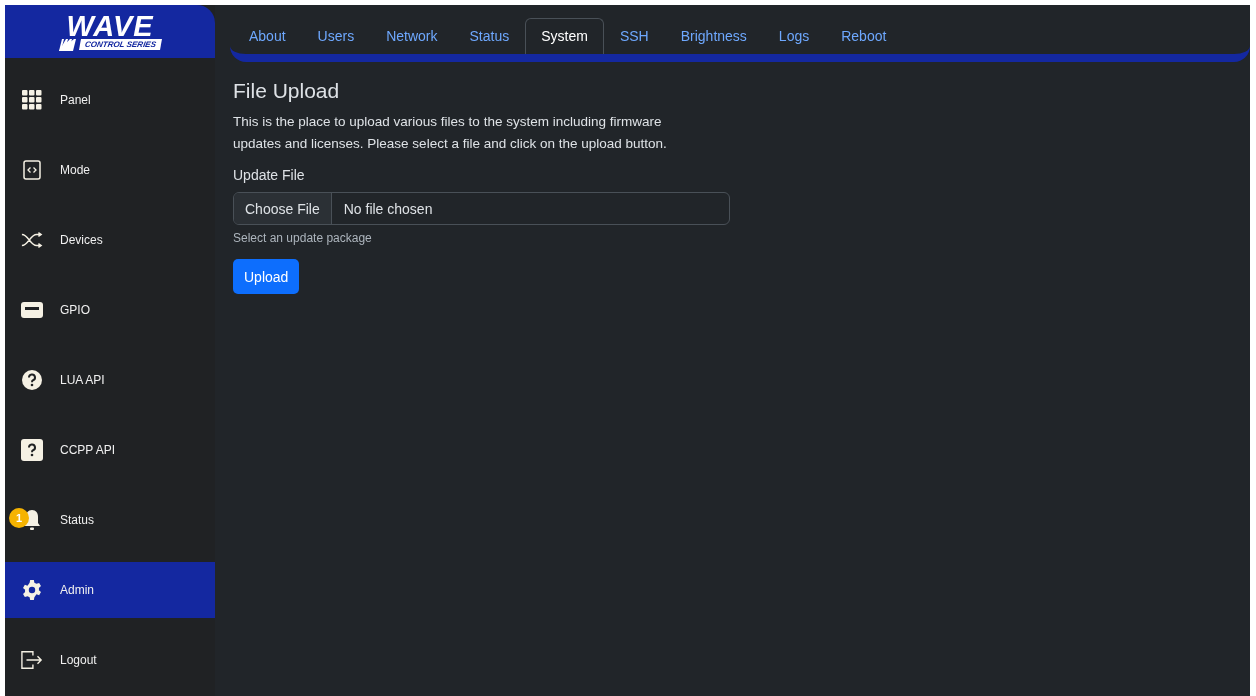 The image size is (1256, 696). What do you see at coordinates (32, 310) in the screenshot?
I see `port-icon` at bounding box center [32, 310].